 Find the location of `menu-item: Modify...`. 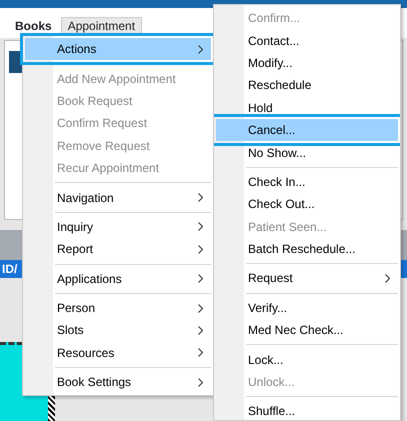

menu-item: Modify... is located at coordinates (307, 63).